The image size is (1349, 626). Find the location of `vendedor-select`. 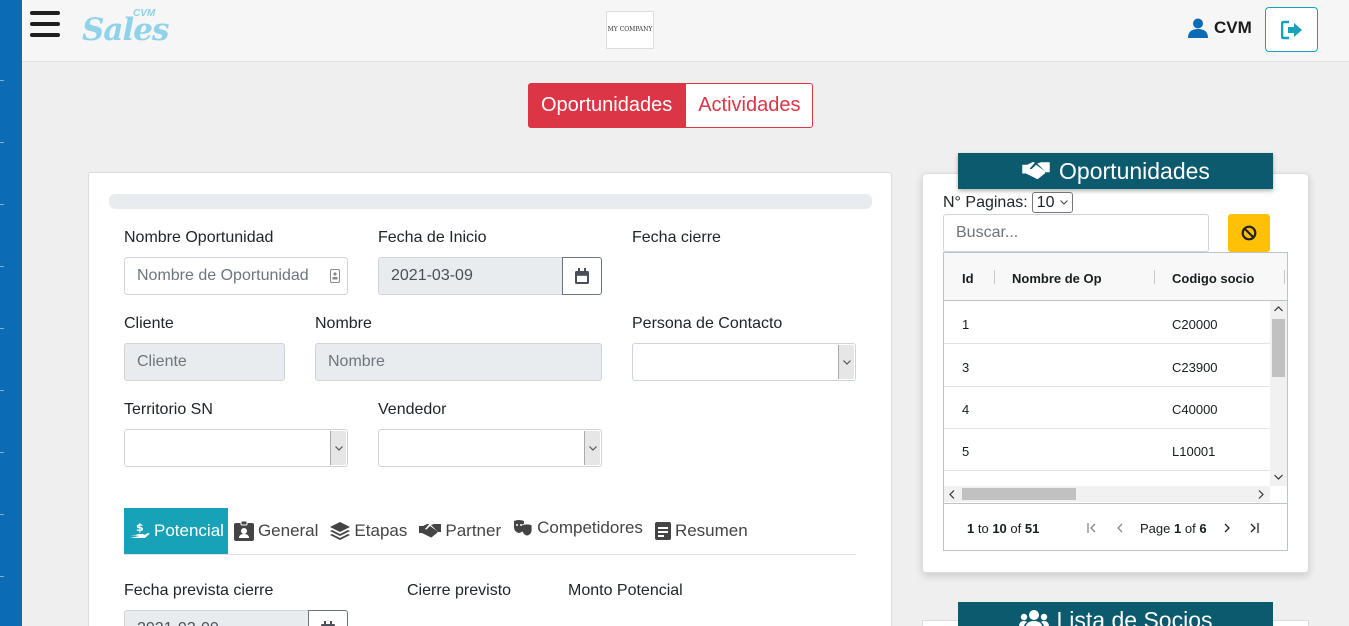

vendedor-select is located at coordinates (490, 448).